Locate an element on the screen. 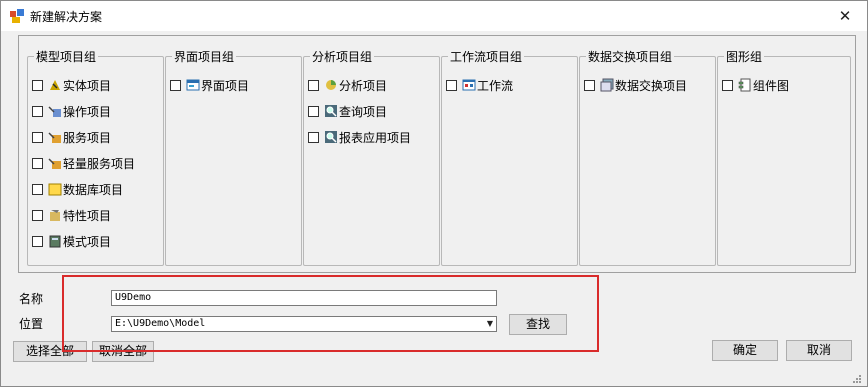 Image resolution: width=868 pixels, height=387 pixels. database-icon is located at coordinates (55, 189).